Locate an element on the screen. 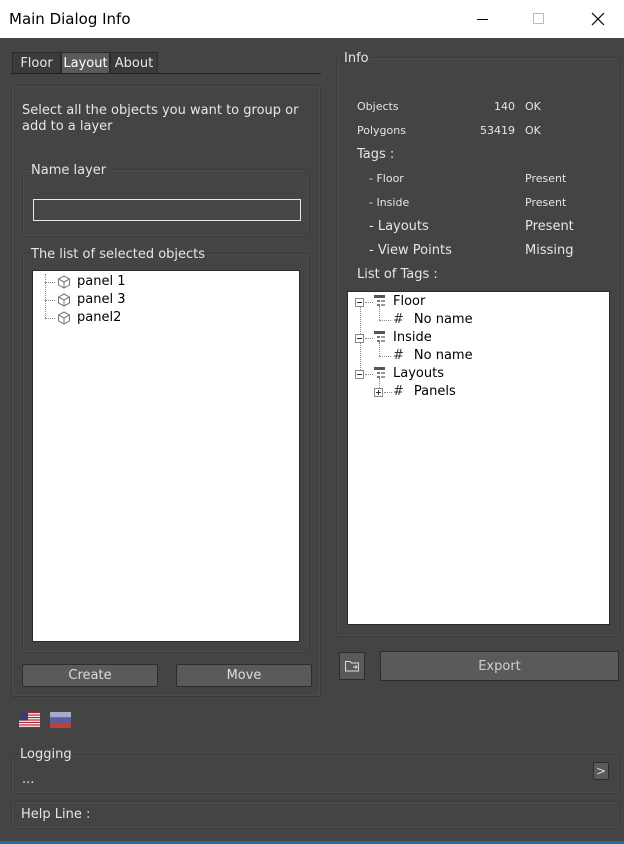 This screenshot has height=844, width=624. tree-node-inside-child: # No name is located at coordinates (433, 355).